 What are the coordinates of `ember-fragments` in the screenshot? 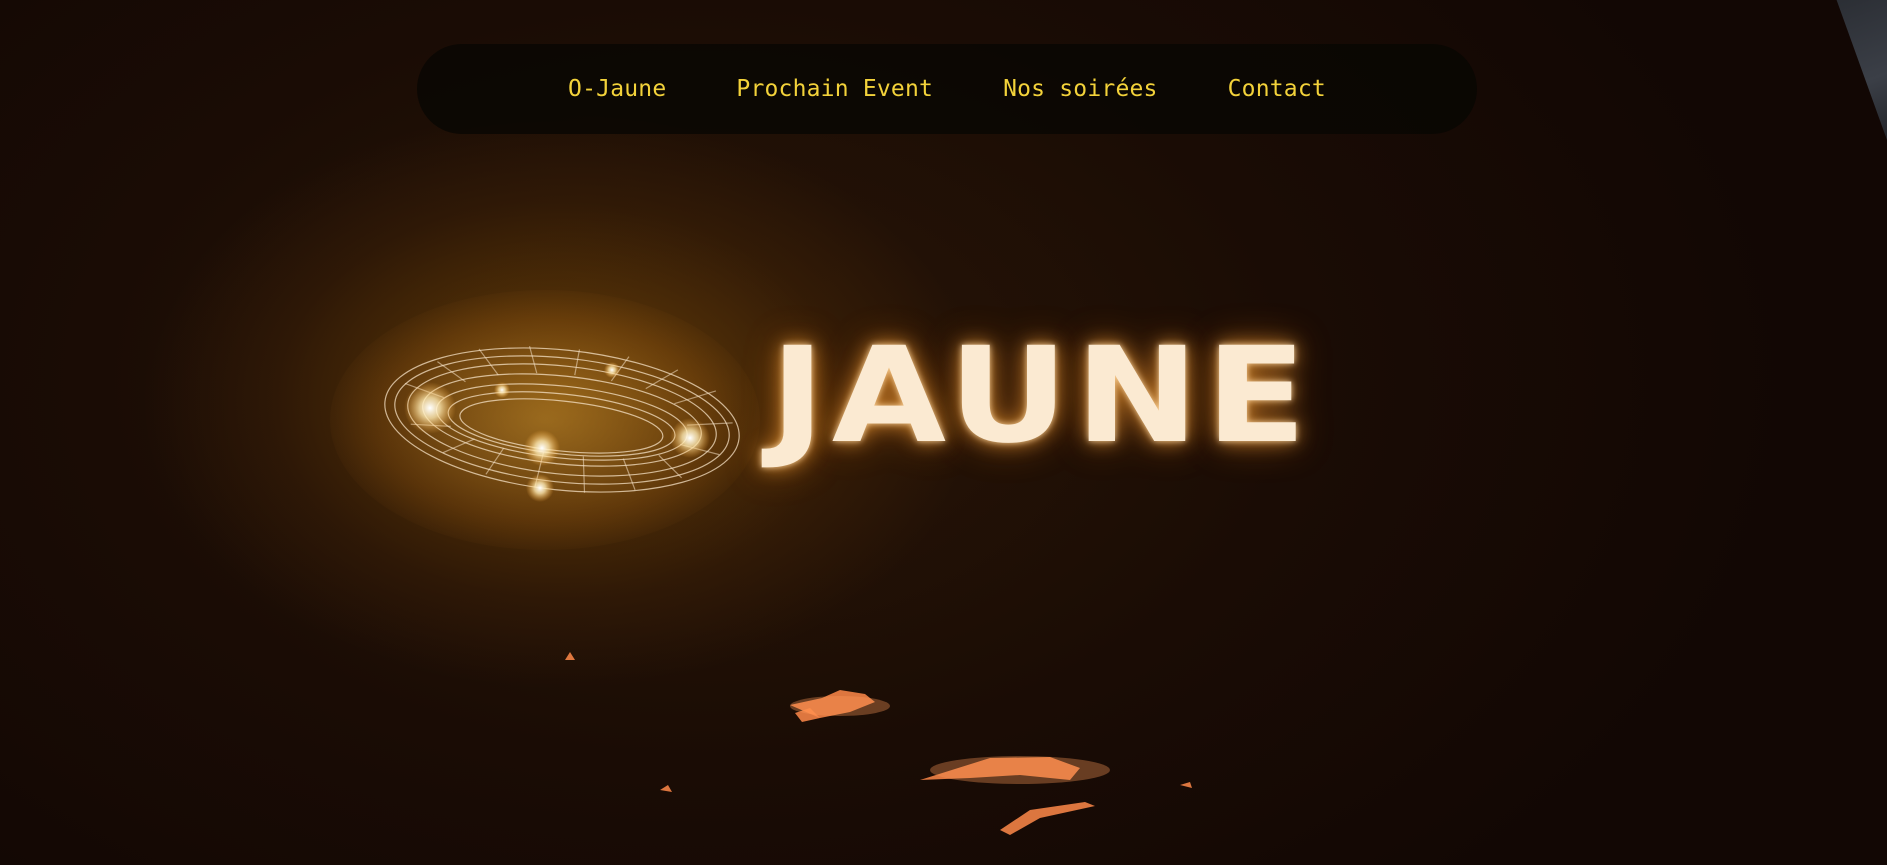 It's located at (878, 743).